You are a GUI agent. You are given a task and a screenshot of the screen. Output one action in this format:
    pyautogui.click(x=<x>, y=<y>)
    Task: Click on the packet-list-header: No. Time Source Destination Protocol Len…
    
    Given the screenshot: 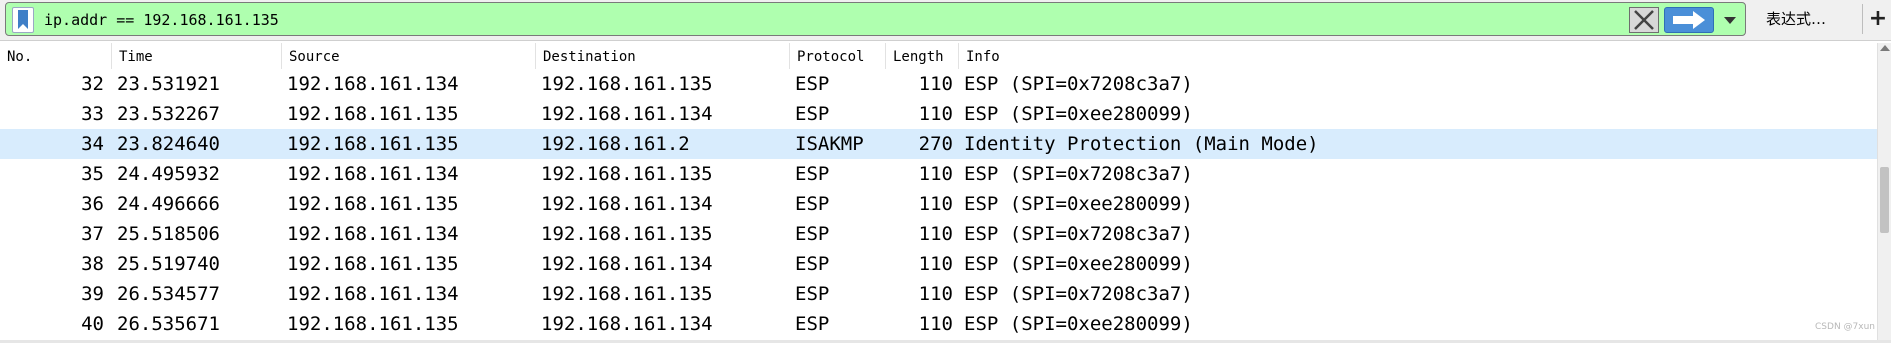 What is the action you would take?
    pyautogui.click(x=938, y=57)
    